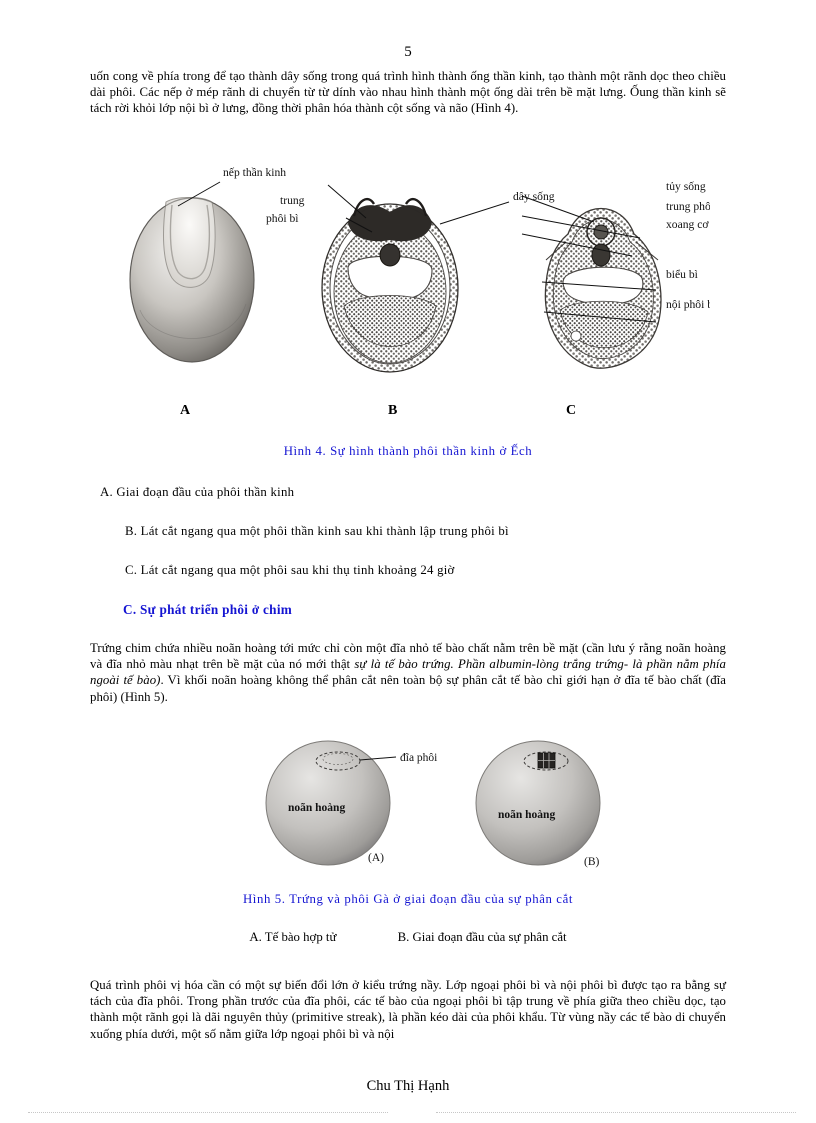 The image size is (816, 1123). What do you see at coordinates (603, 288) in the screenshot?
I see `panel-c-cross-section` at bounding box center [603, 288].